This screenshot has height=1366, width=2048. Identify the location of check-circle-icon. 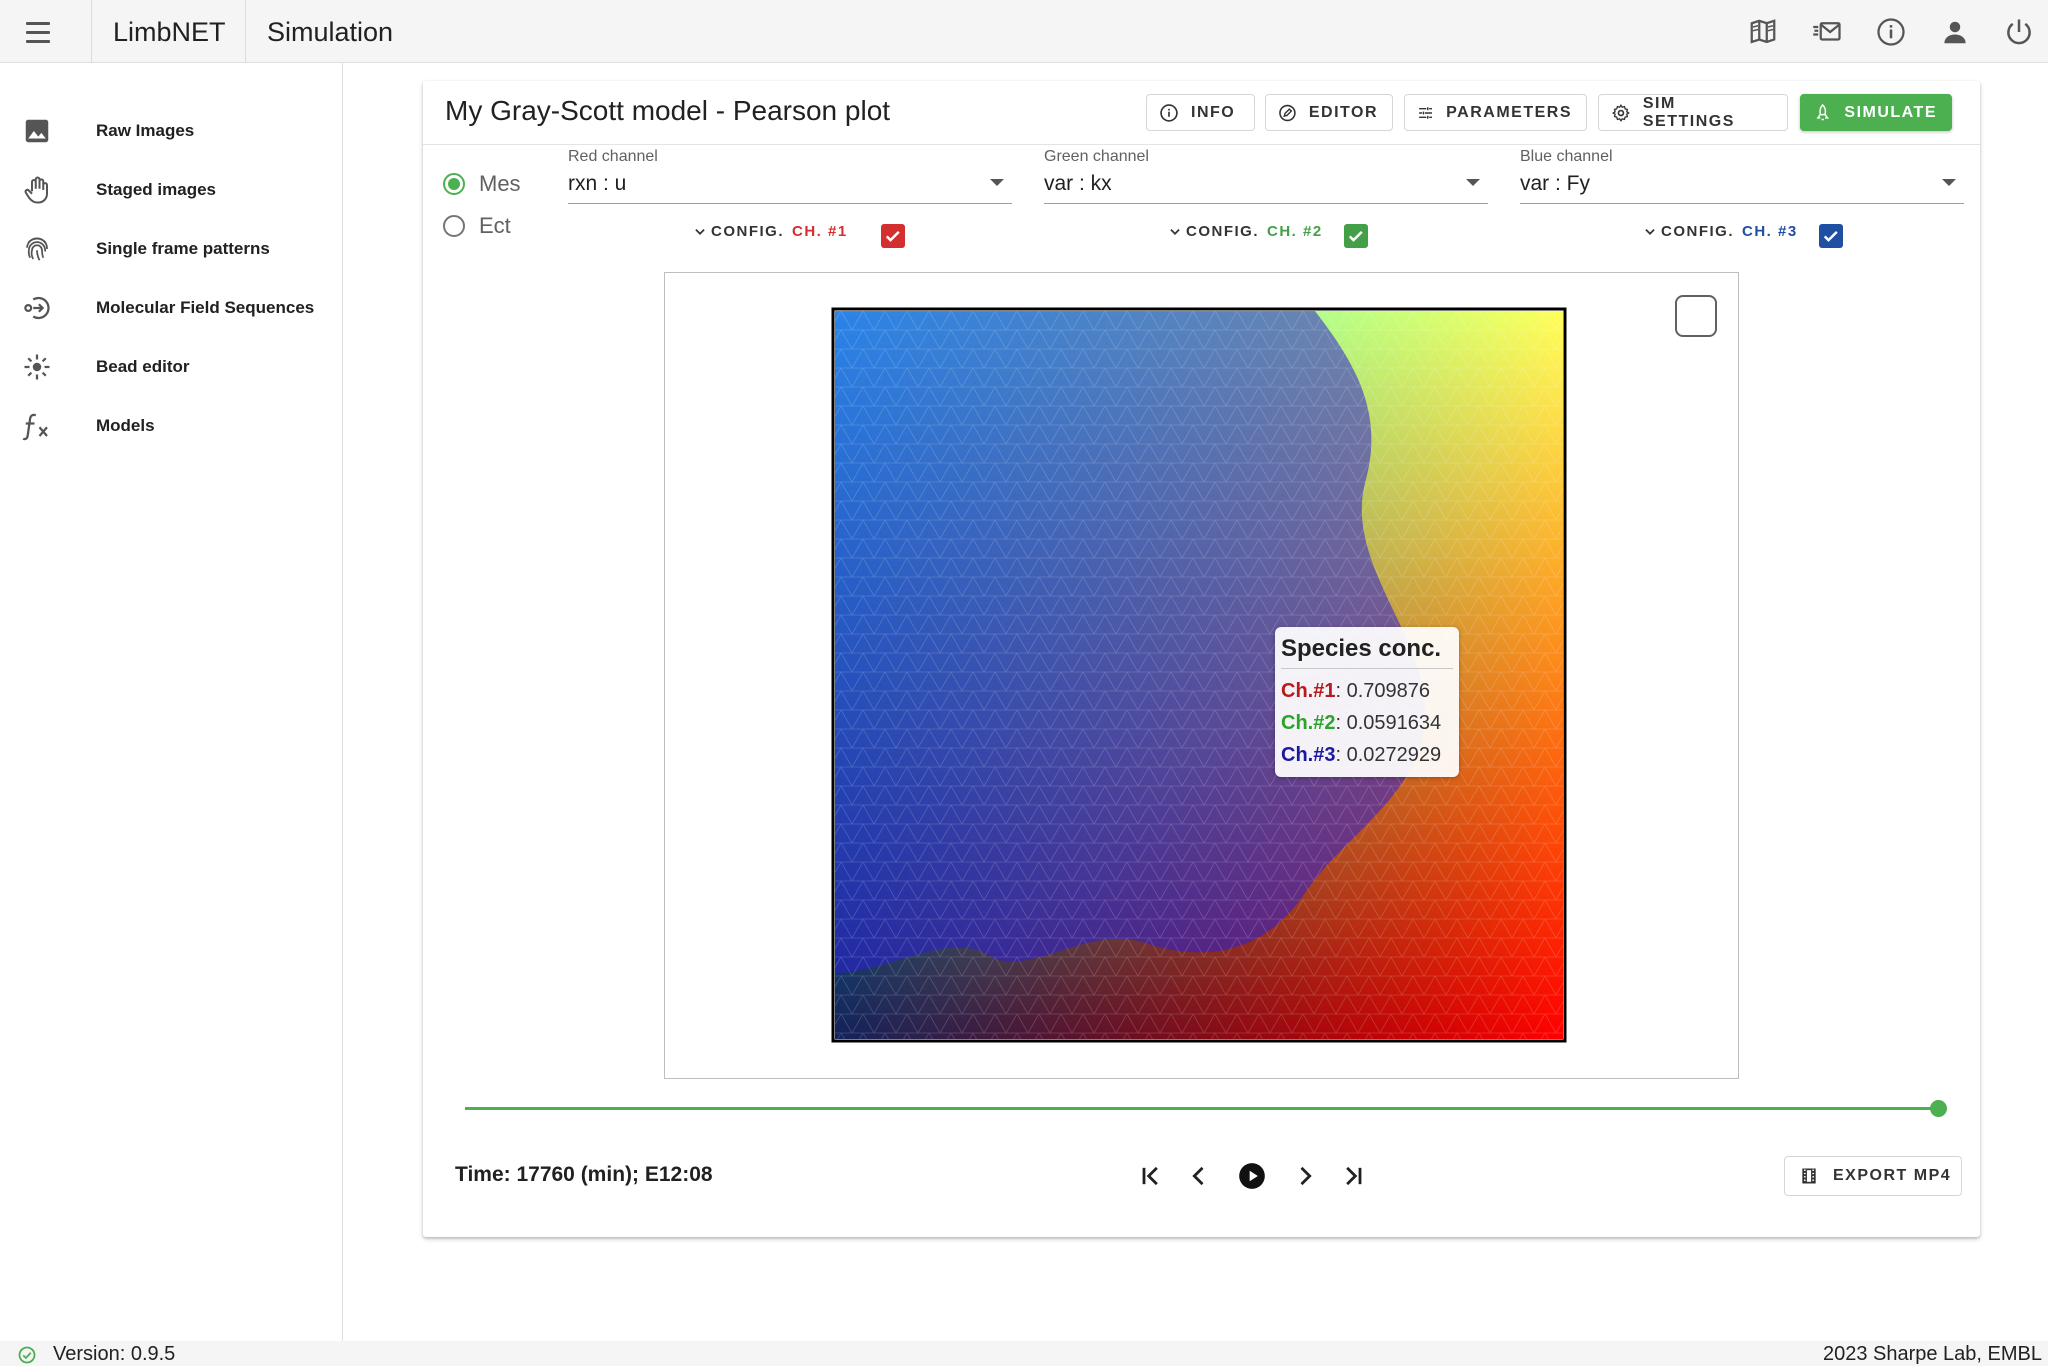
(27, 1355).